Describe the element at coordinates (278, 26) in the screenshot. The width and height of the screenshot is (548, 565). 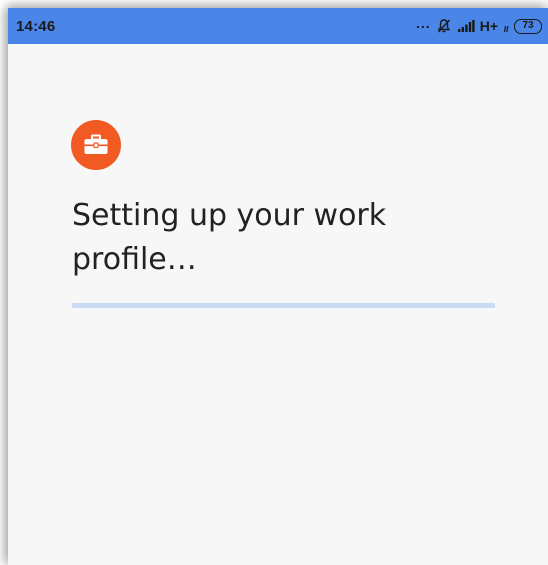
I see `status-bar: 14:46 ... H+ 73` at that location.